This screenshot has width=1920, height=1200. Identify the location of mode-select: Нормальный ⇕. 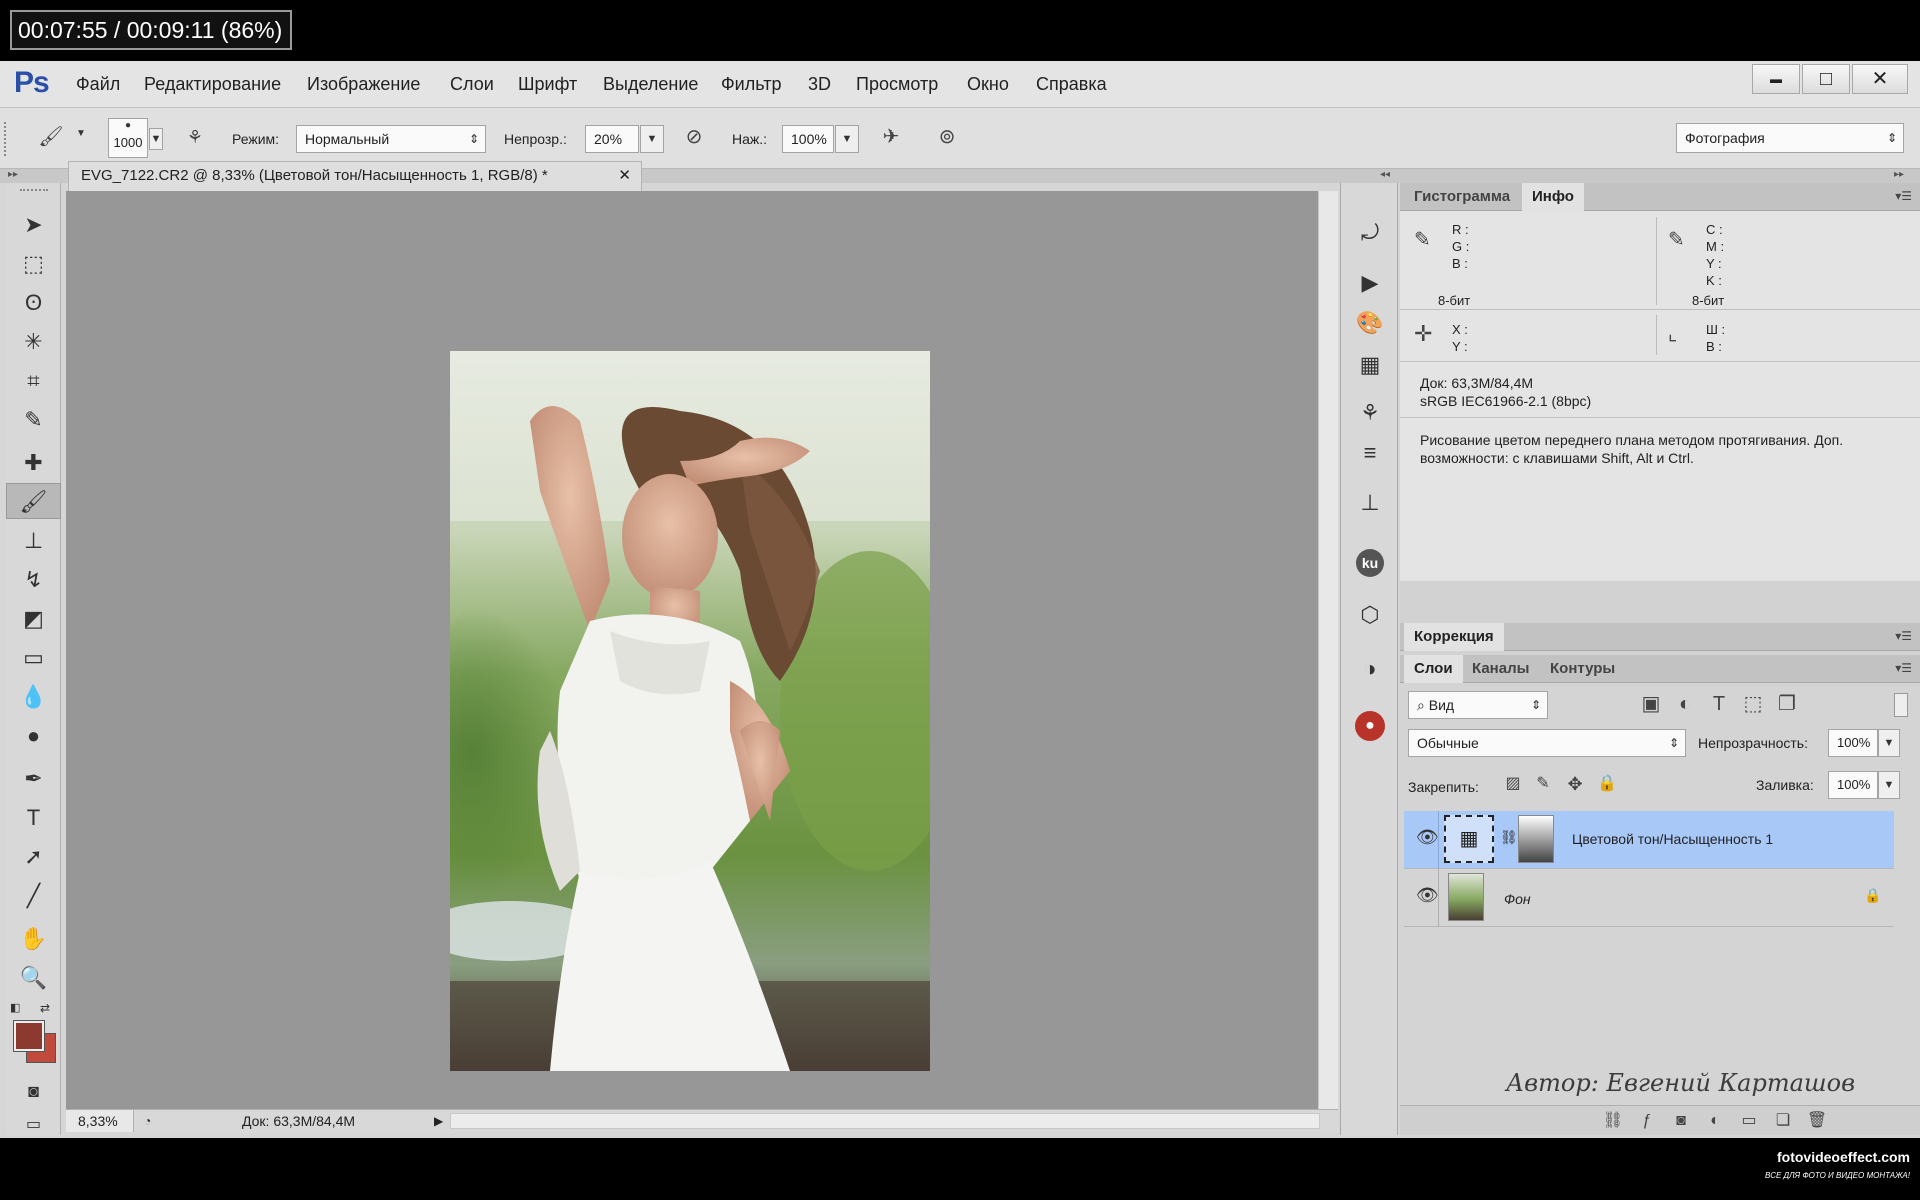
(391, 139).